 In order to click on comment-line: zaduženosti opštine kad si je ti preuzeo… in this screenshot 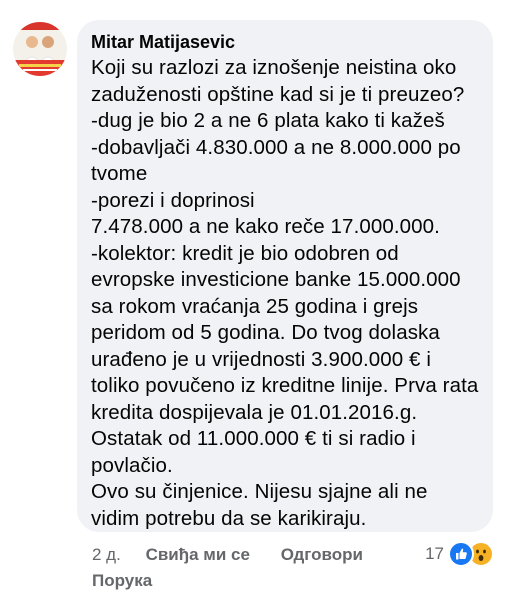, I will do `click(278, 94)`.